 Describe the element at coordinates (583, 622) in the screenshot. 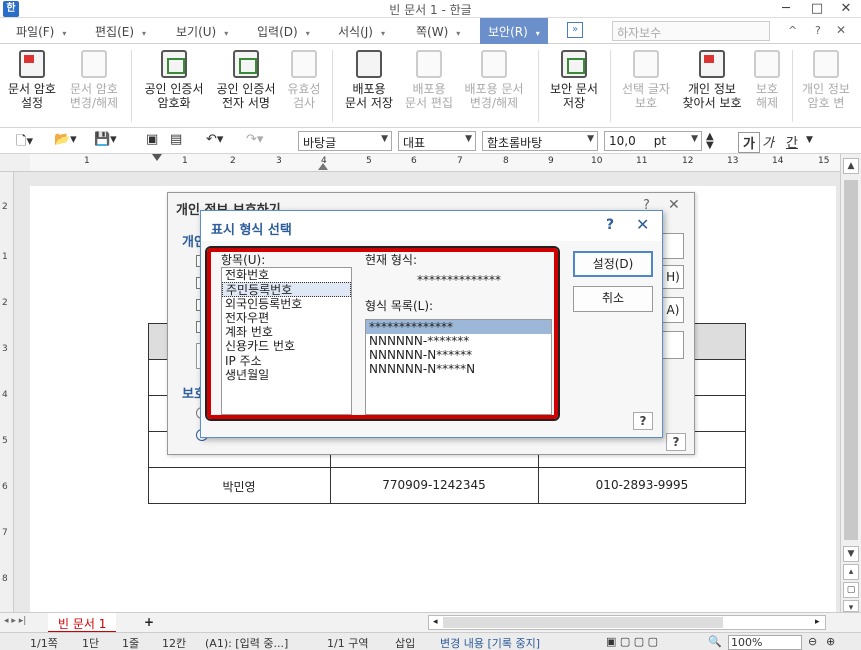

I see `hscroll-thumb` at that location.